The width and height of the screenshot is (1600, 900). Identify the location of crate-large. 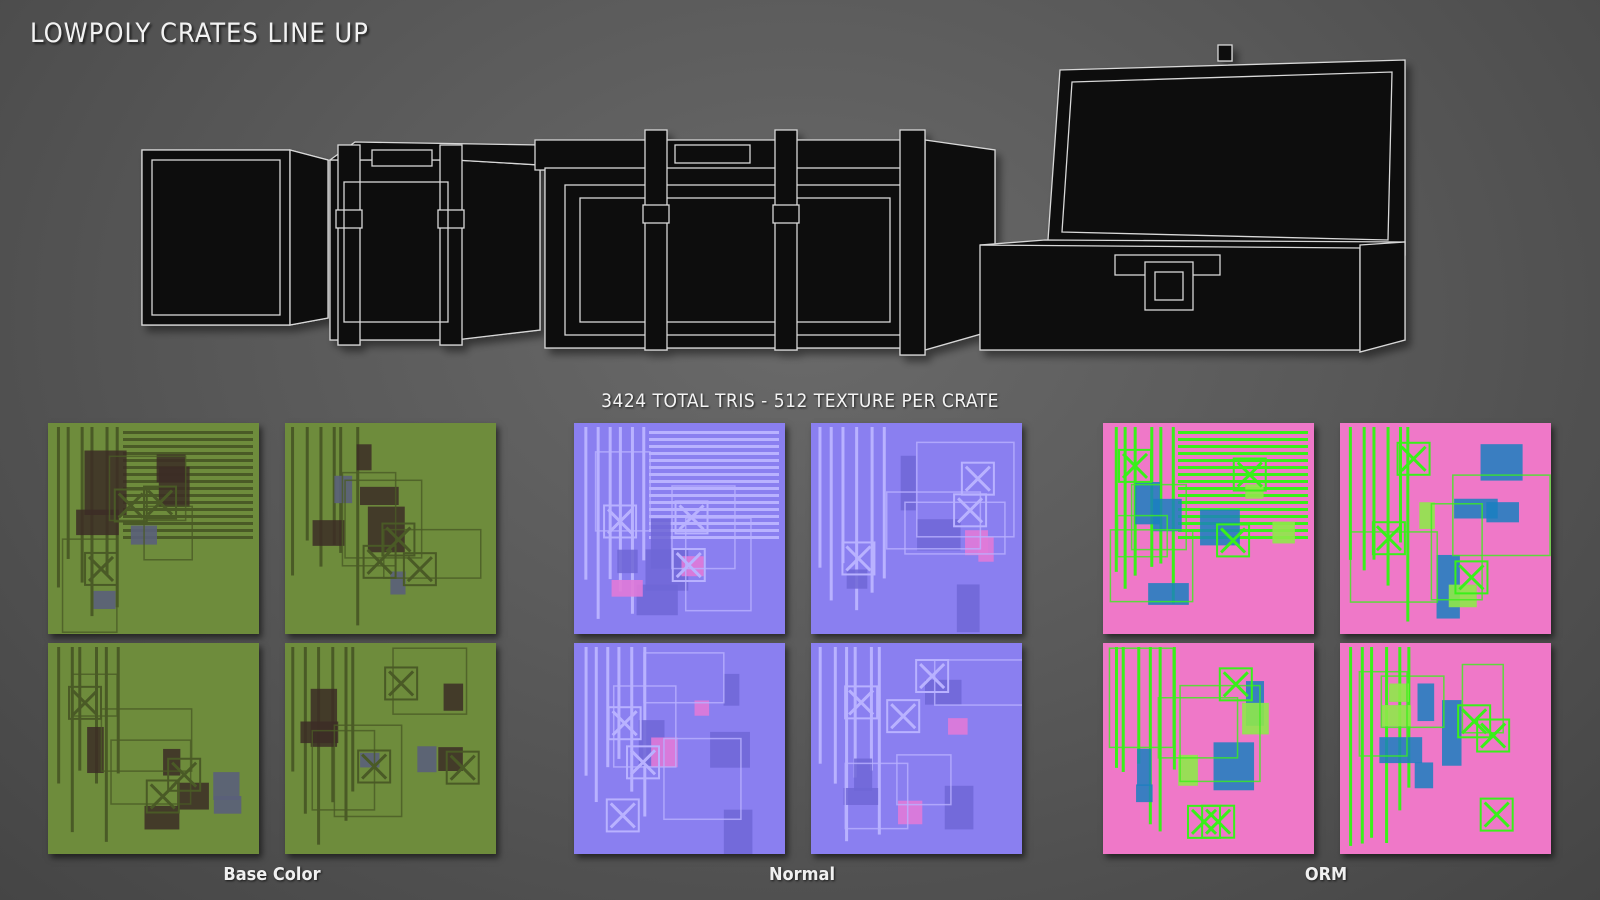
(765, 242).